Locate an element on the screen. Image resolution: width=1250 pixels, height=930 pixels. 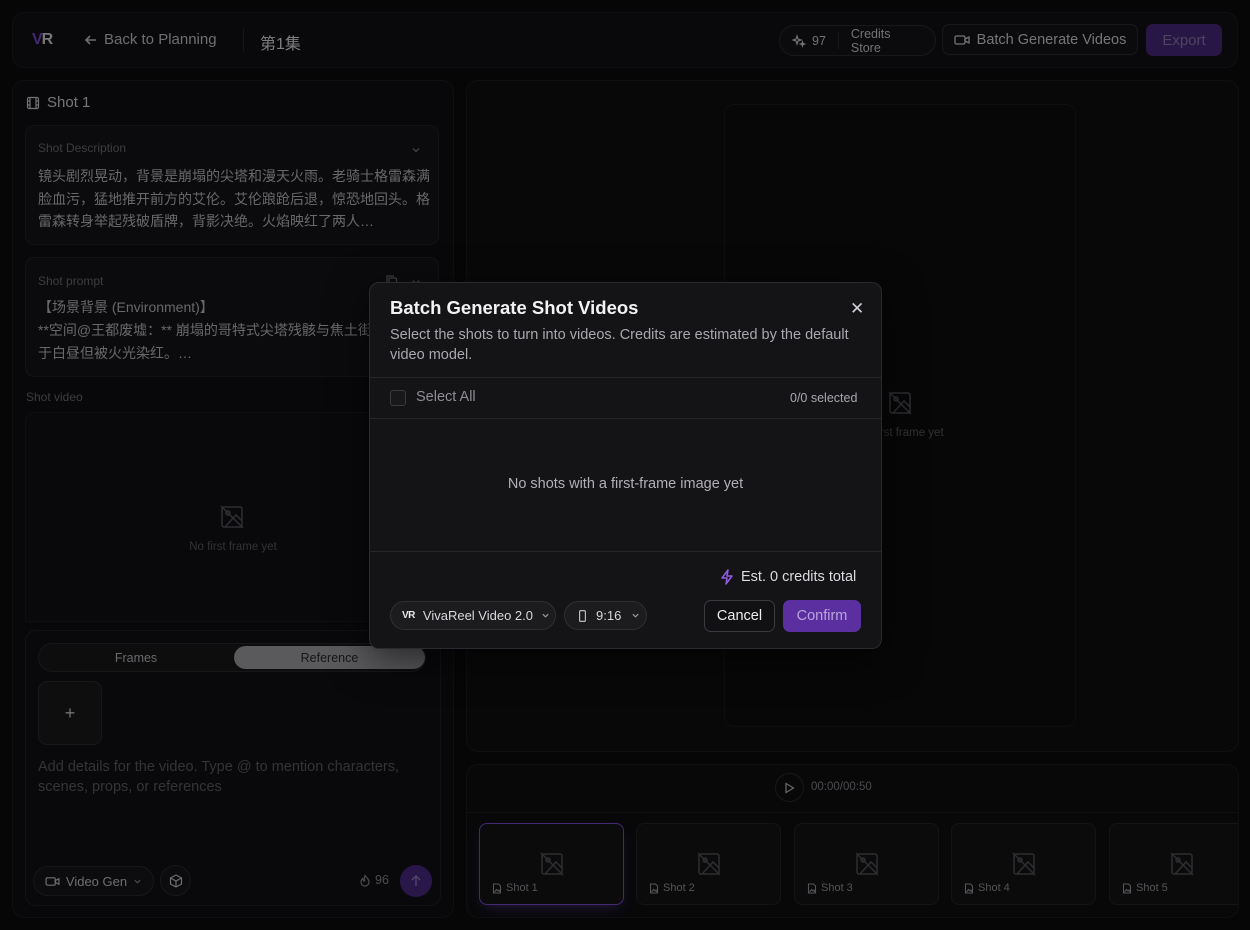
credits-estimate: Est. 0 credits total is located at coordinates (788, 577).